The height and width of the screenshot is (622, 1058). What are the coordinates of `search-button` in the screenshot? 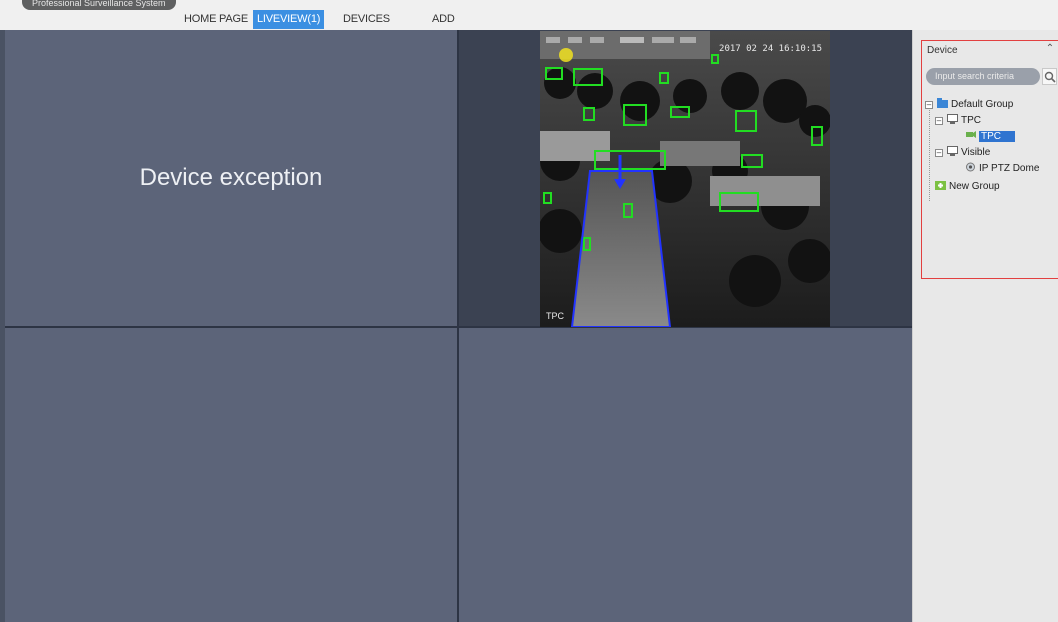 It's located at (1049, 76).